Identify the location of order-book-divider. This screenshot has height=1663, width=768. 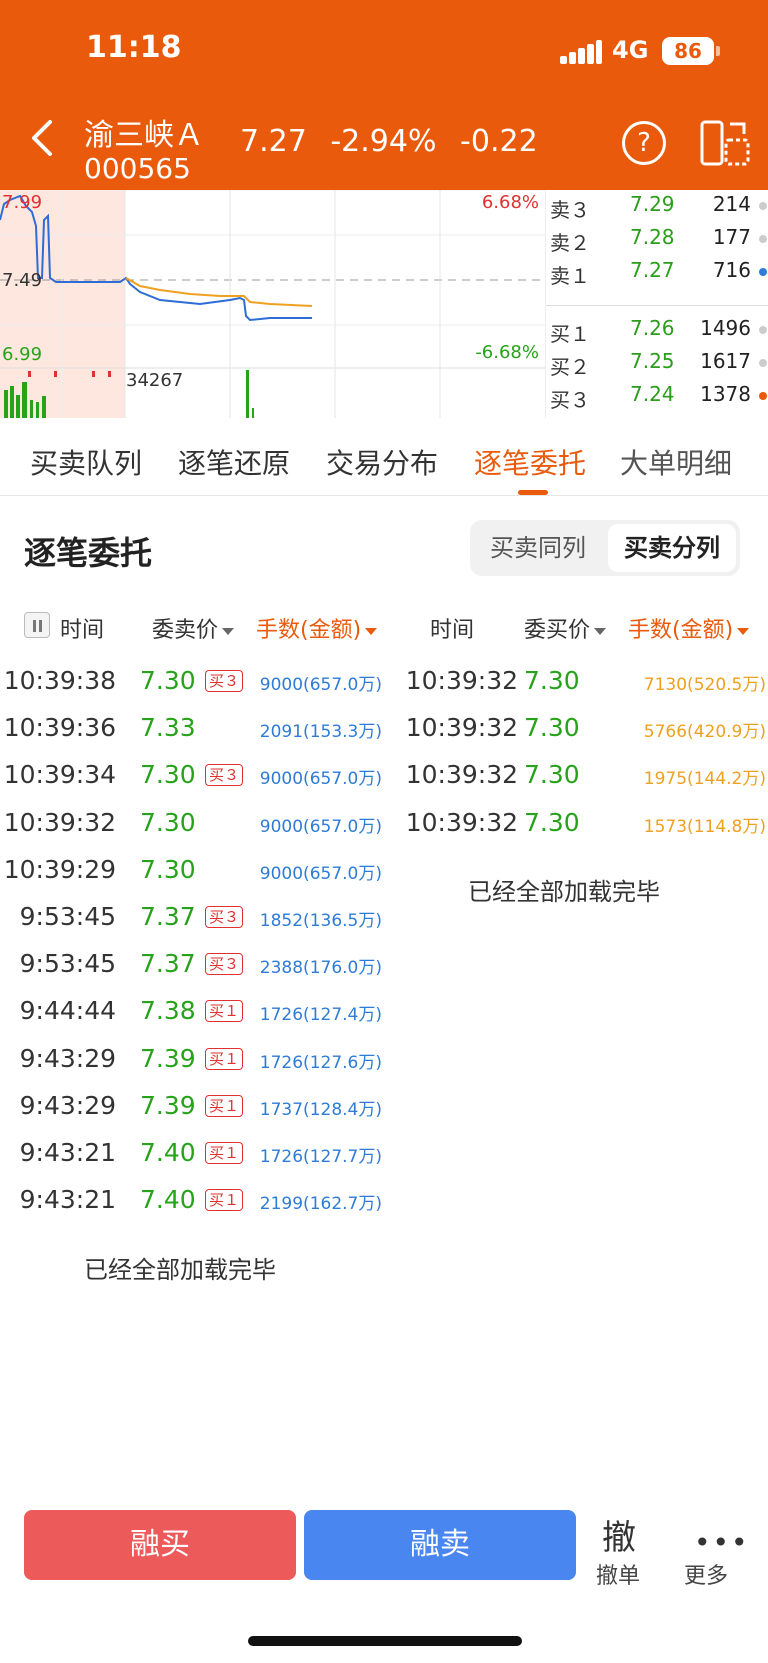
(657, 305).